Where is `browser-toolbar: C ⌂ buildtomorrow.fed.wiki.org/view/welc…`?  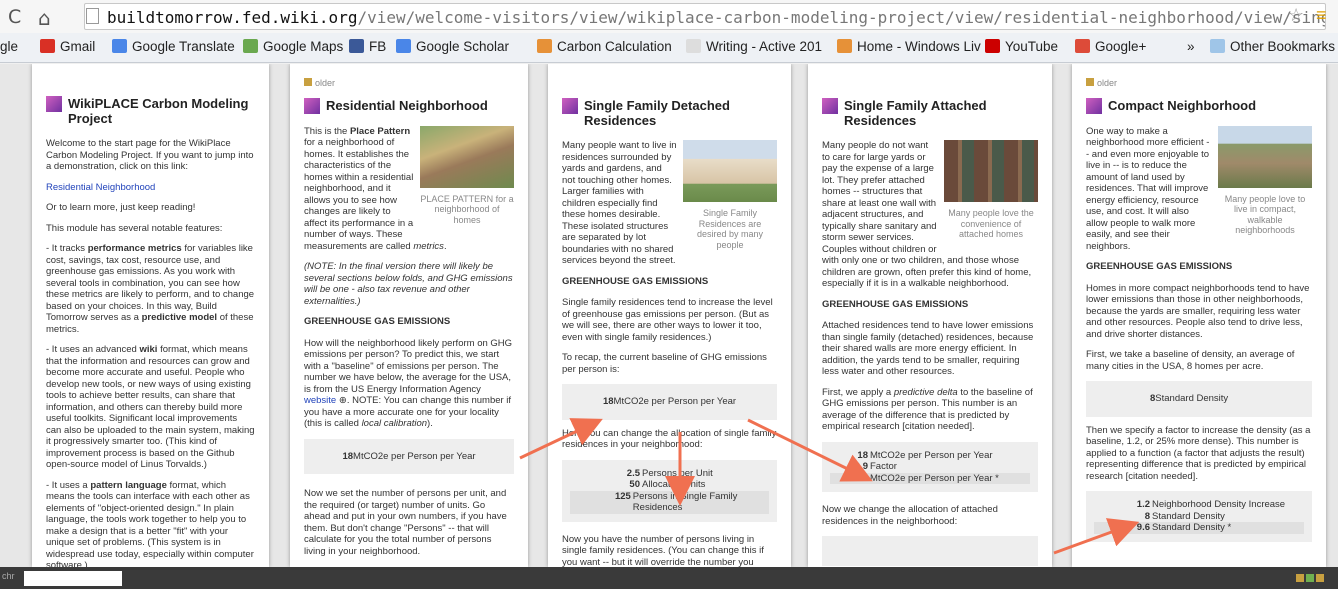
browser-toolbar: C ⌂ buildtomorrow.fed.wiki.org/view/welc… is located at coordinates (669, 16).